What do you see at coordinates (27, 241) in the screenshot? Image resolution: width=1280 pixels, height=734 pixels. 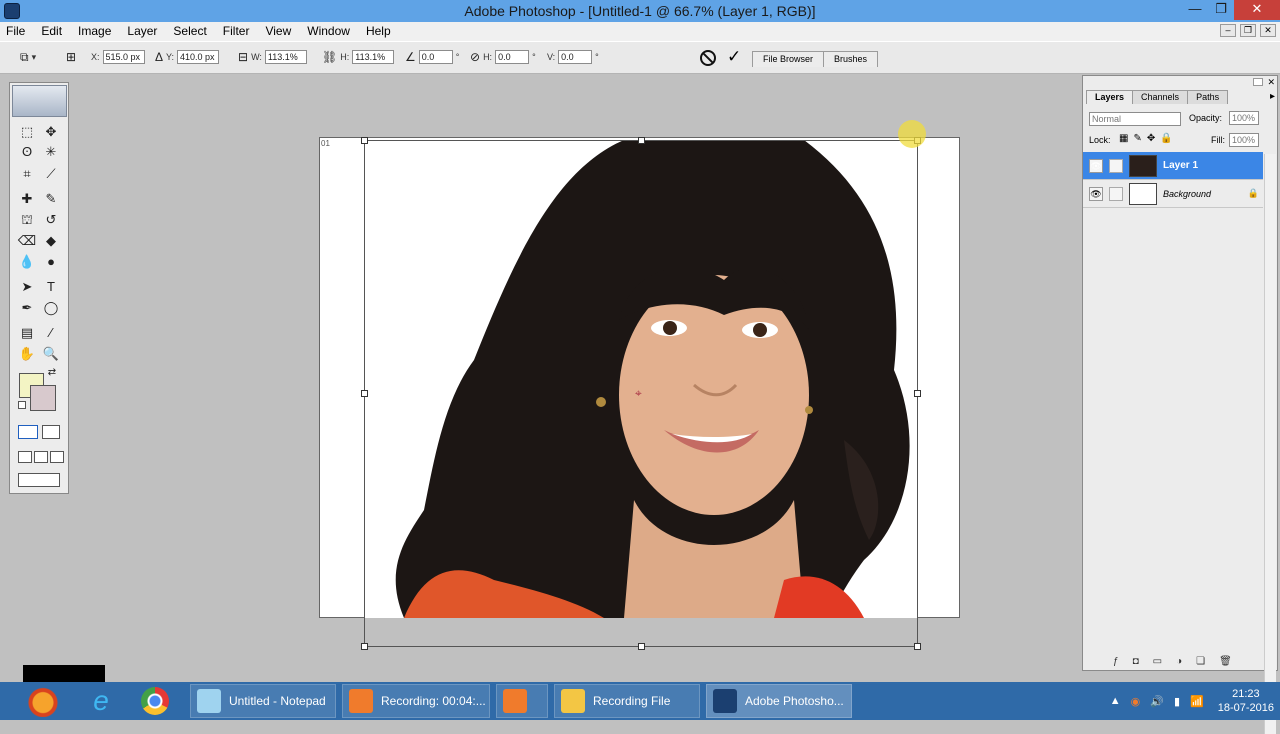 I see `eraser-tool-icon: ⌫` at bounding box center [27, 241].